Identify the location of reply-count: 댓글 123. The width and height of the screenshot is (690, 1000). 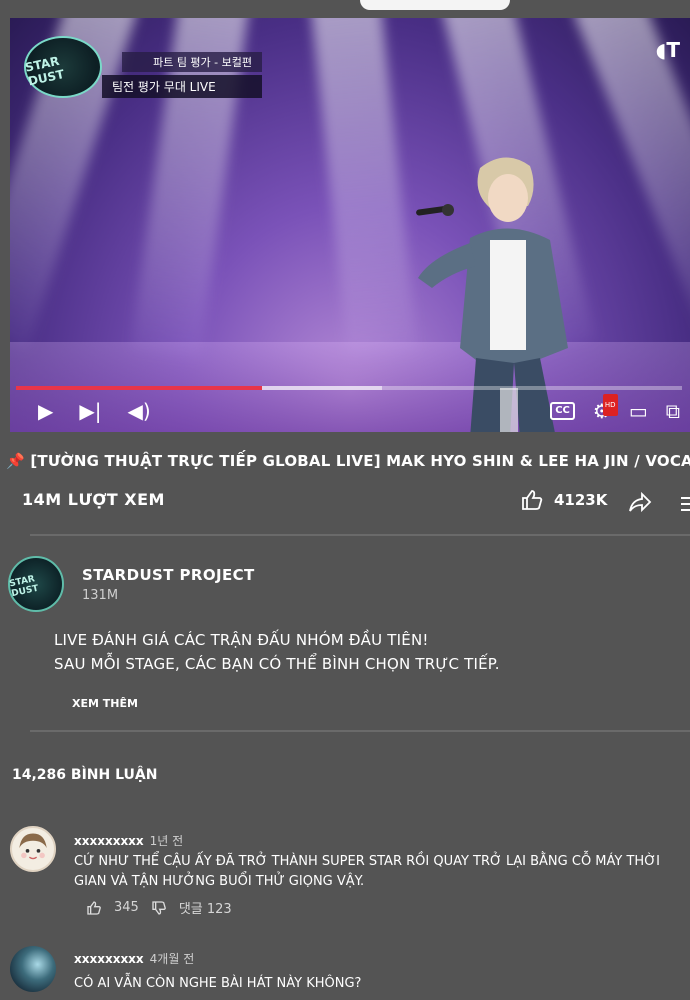
(205, 907).